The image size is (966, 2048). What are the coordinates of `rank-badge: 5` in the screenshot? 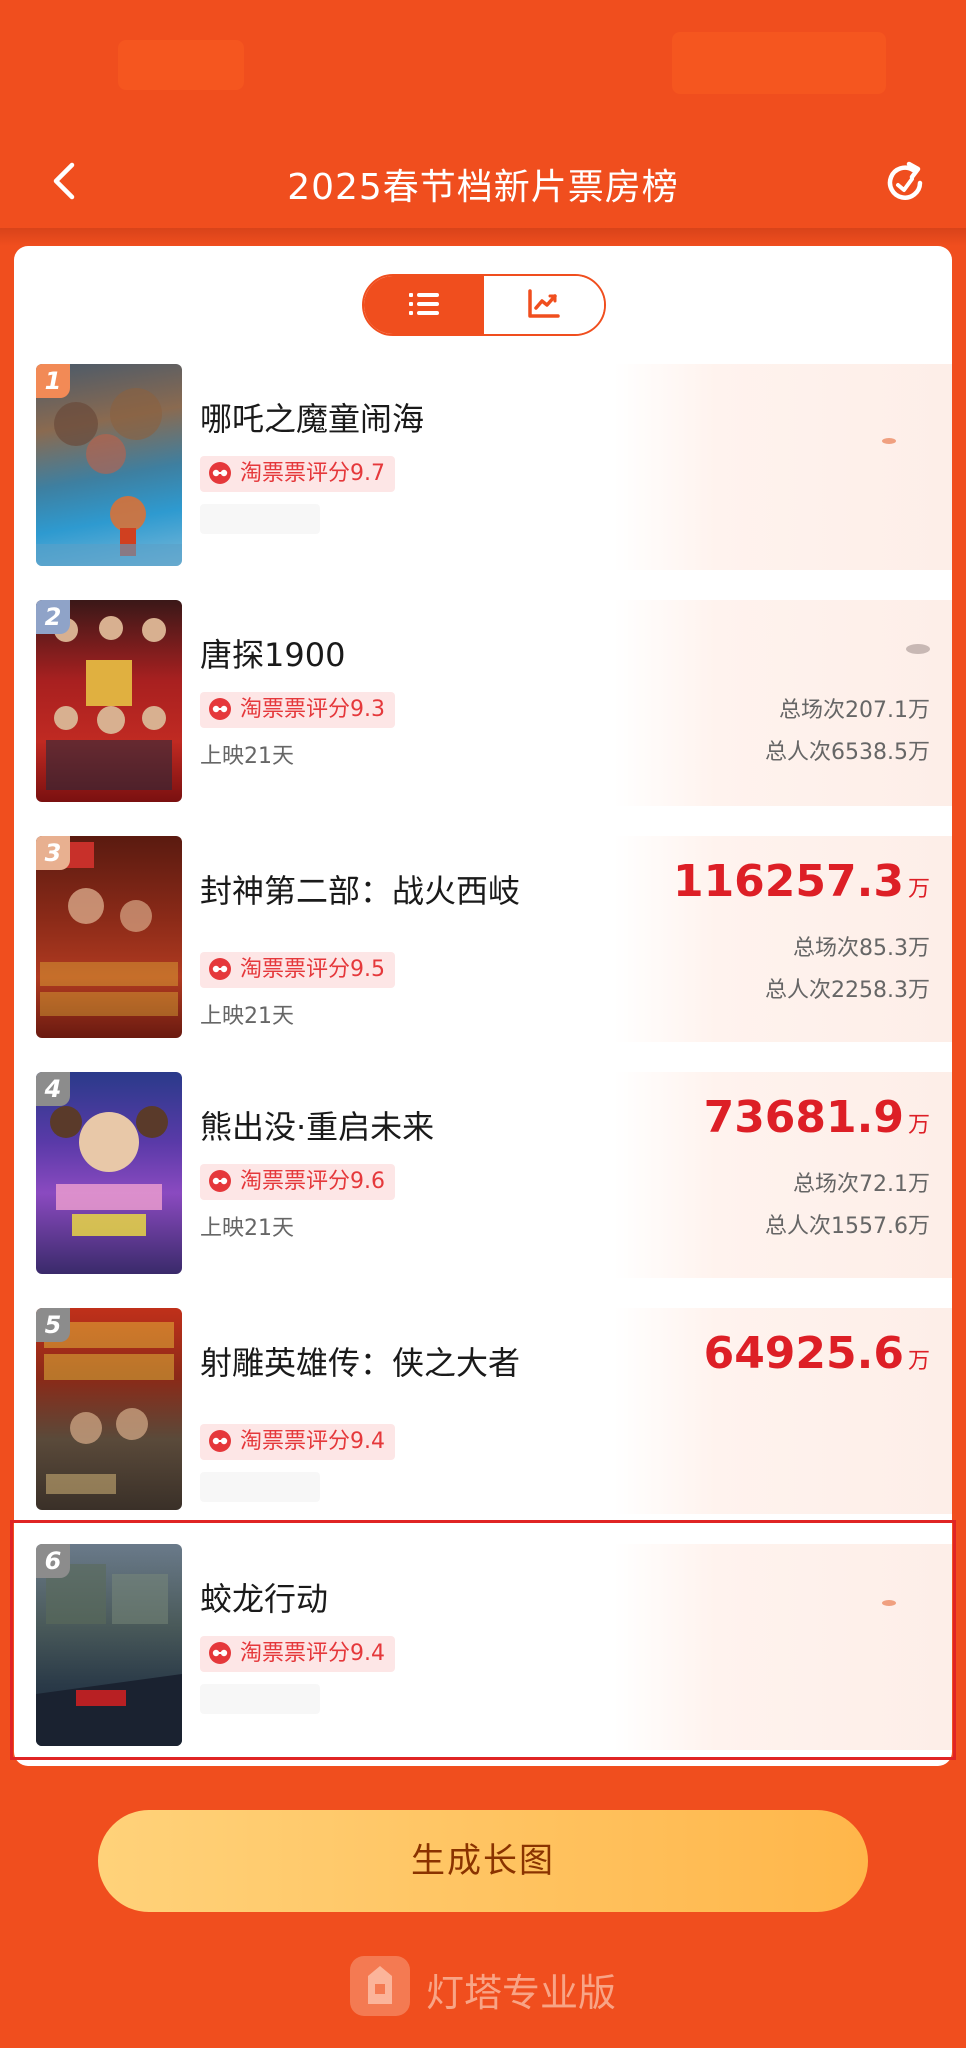 It's located at (53, 1325).